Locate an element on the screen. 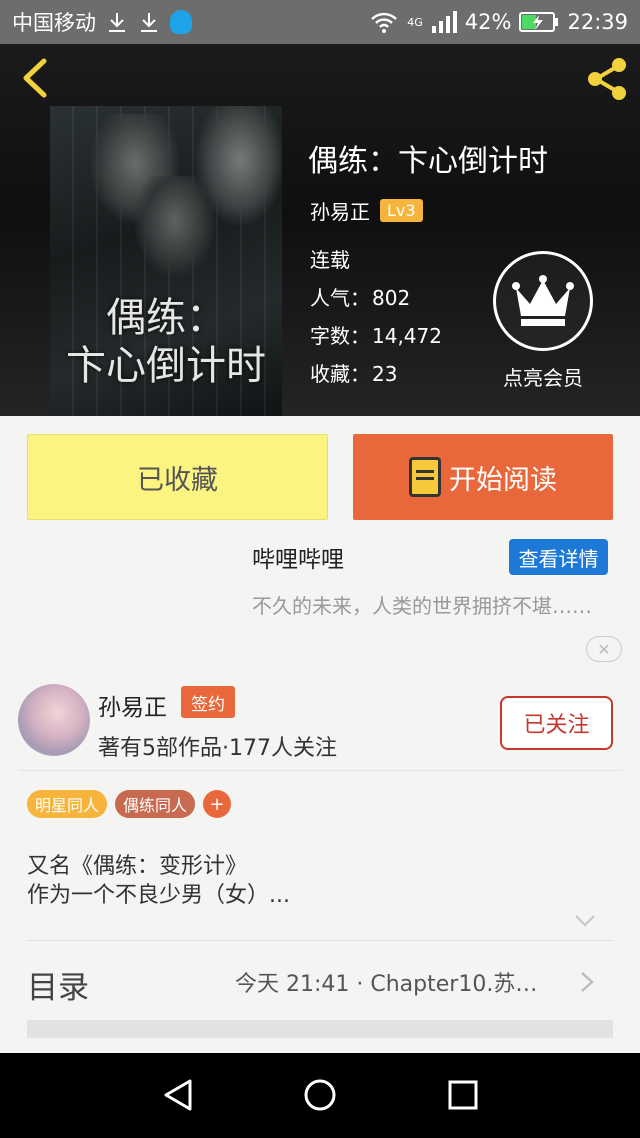 The height and width of the screenshot is (1138, 640). book-cover: 偶练： 卞心倒计时 is located at coordinates (166, 261).